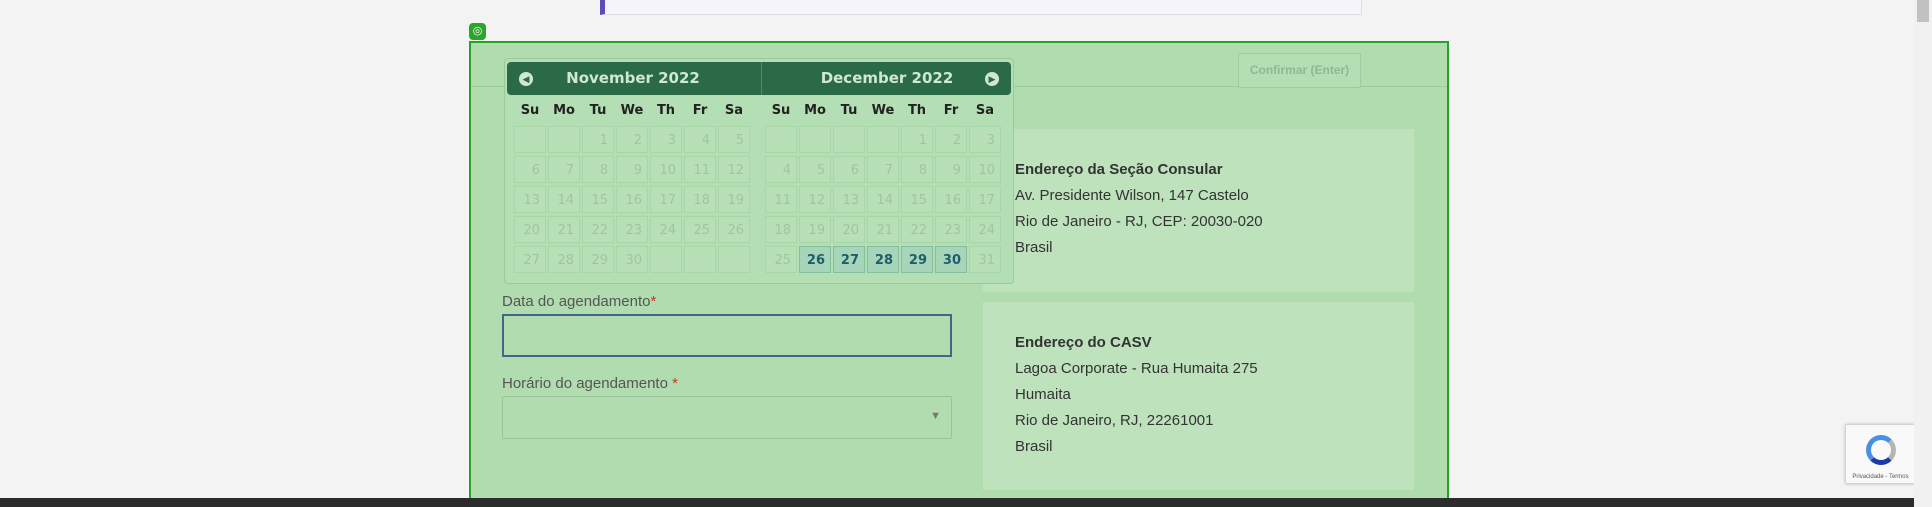  I want to click on day-cell-nov: 11, so click(700, 169).